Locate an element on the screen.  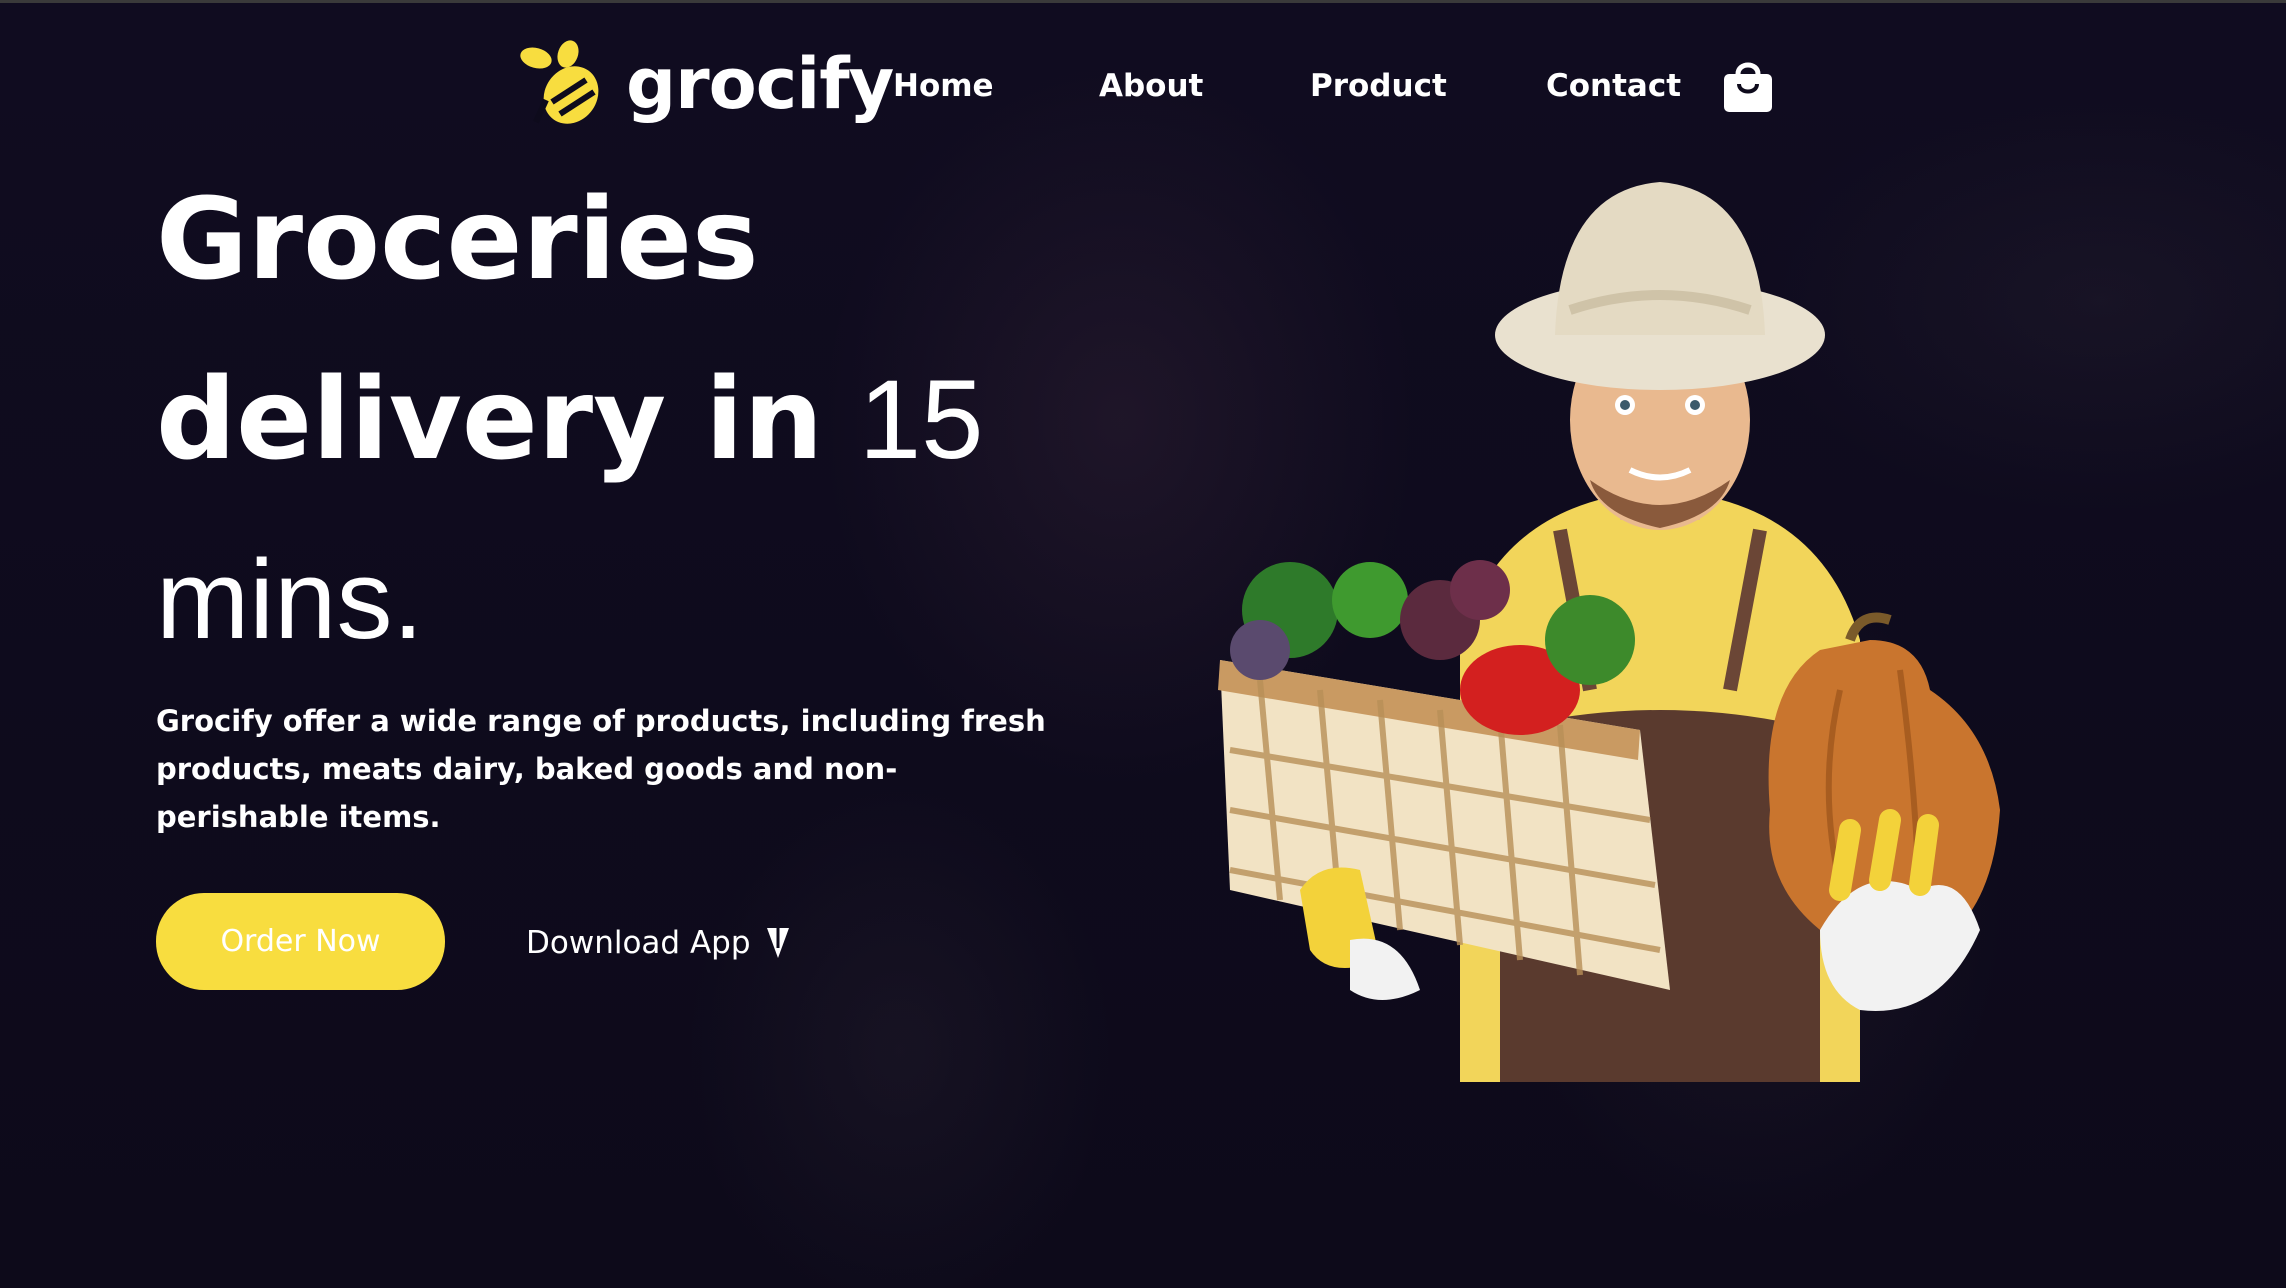
shopping-bag-icon is located at coordinates (1748, 85).